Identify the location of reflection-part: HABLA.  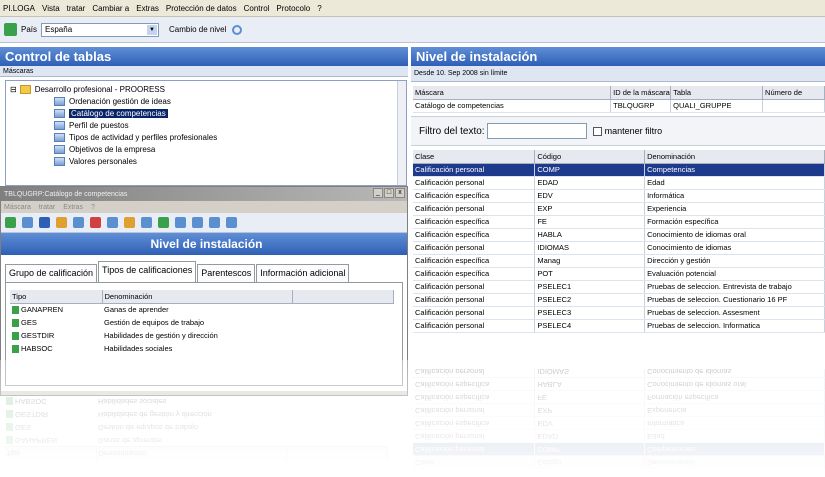
(589, 384).